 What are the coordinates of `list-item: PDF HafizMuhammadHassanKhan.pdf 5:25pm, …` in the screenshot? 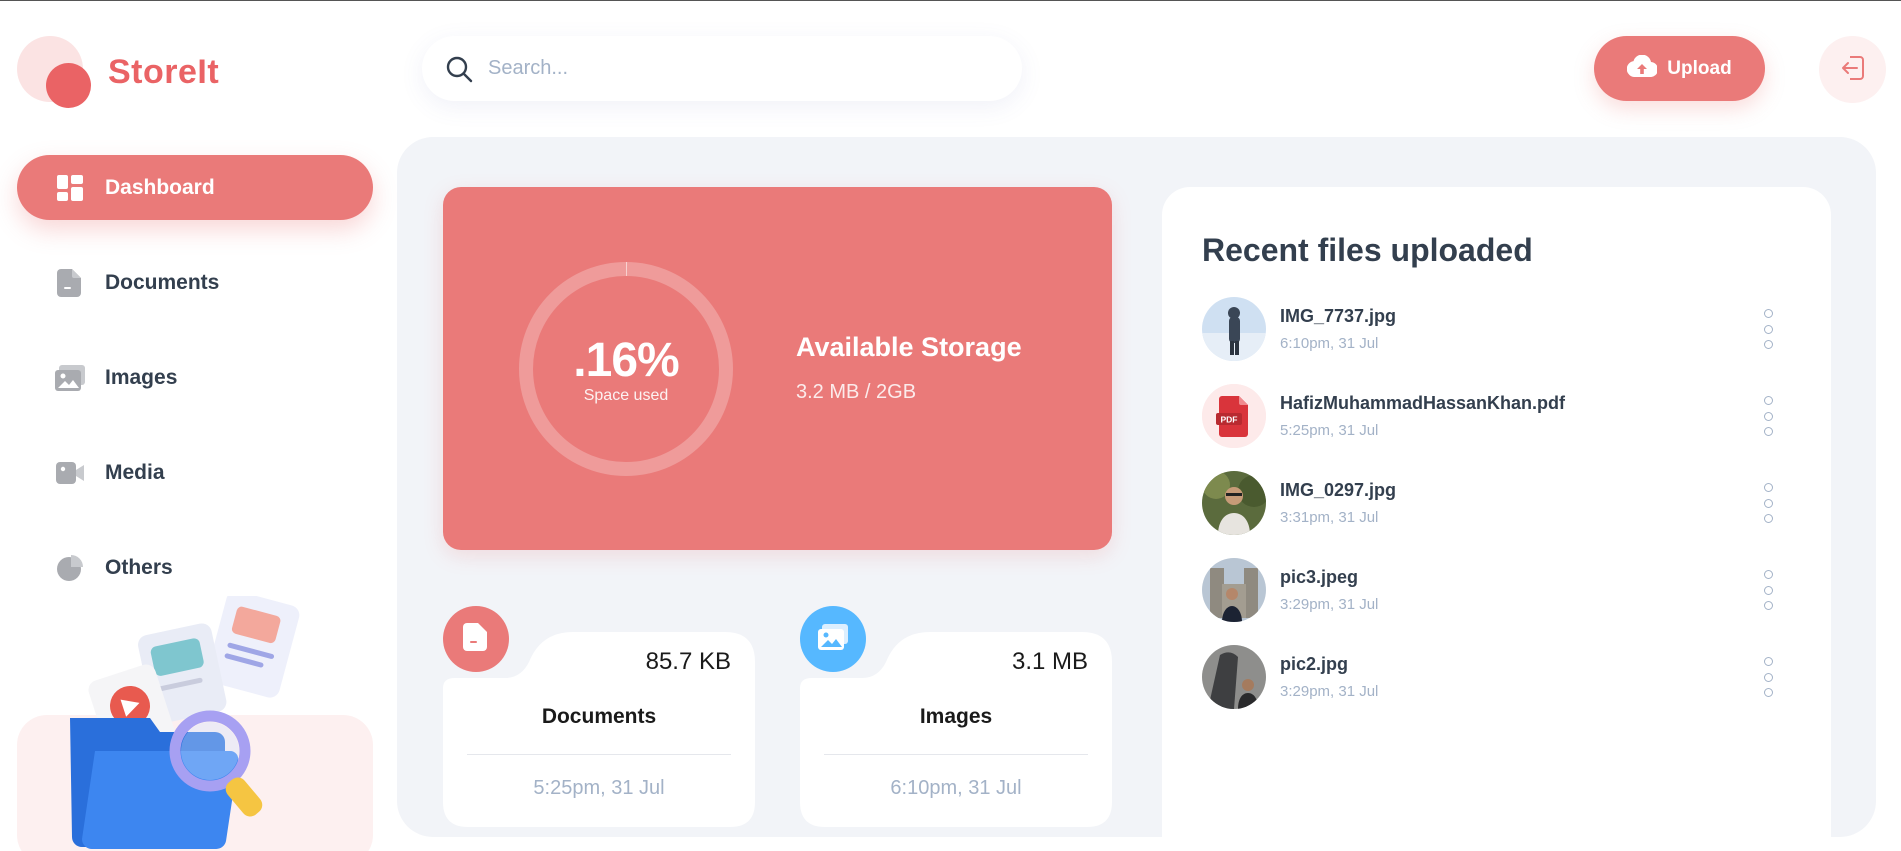 It's located at (1492, 416).